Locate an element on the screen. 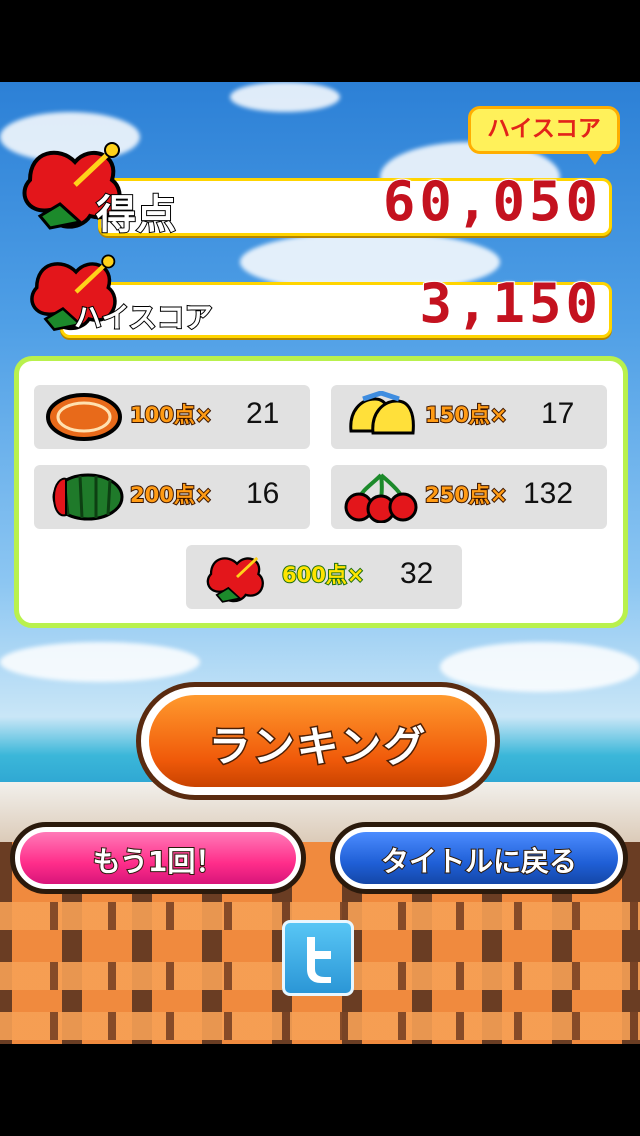  roof-row is located at coordinates (320, 1026).